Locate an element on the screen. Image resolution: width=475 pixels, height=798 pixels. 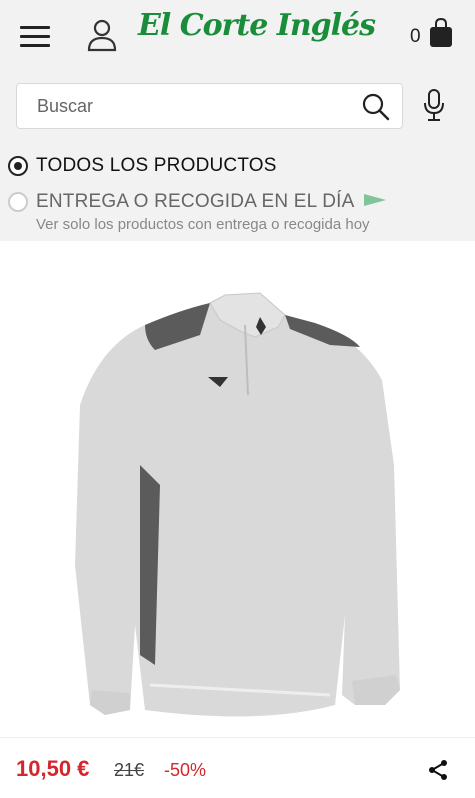
user-icon is located at coordinates (102, 35).